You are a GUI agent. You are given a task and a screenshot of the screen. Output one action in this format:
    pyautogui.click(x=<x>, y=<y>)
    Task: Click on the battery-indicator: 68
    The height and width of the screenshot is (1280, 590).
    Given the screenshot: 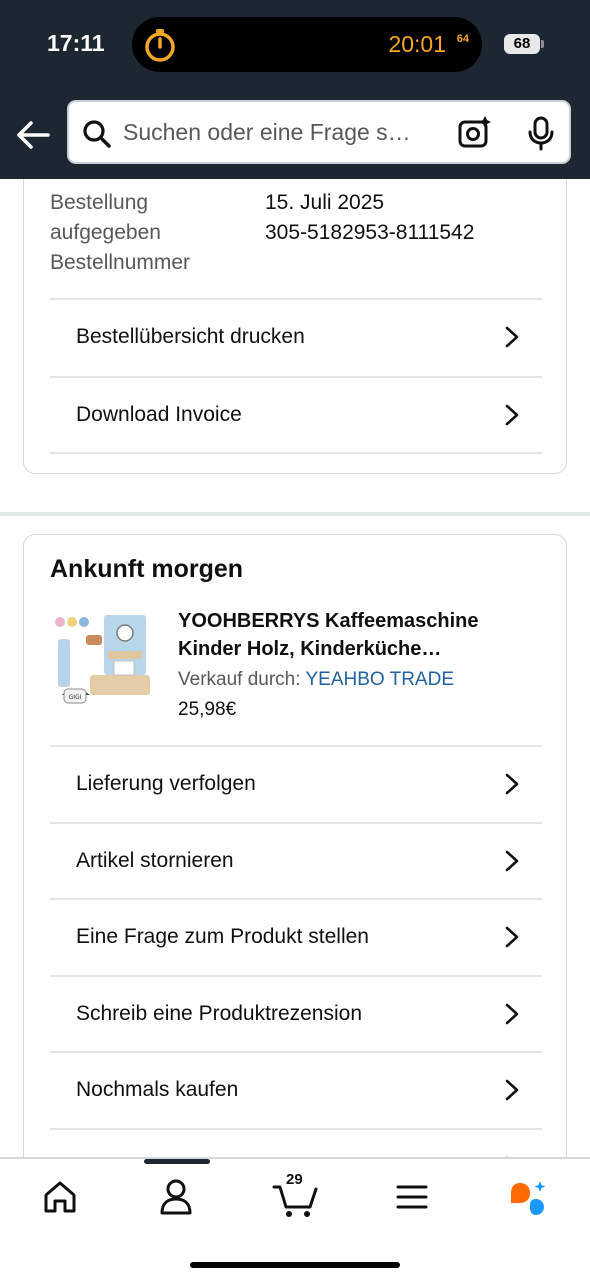 What is the action you would take?
    pyautogui.click(x=522, y=44)
    